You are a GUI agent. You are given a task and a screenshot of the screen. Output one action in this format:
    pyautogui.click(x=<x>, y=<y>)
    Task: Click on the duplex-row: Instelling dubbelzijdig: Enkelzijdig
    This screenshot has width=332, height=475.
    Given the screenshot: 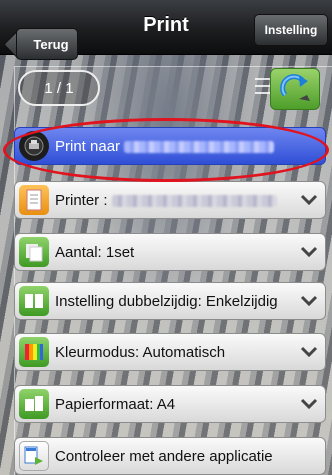 What is the action you would take?
    pyautogui.click(x=170, y=301)
    